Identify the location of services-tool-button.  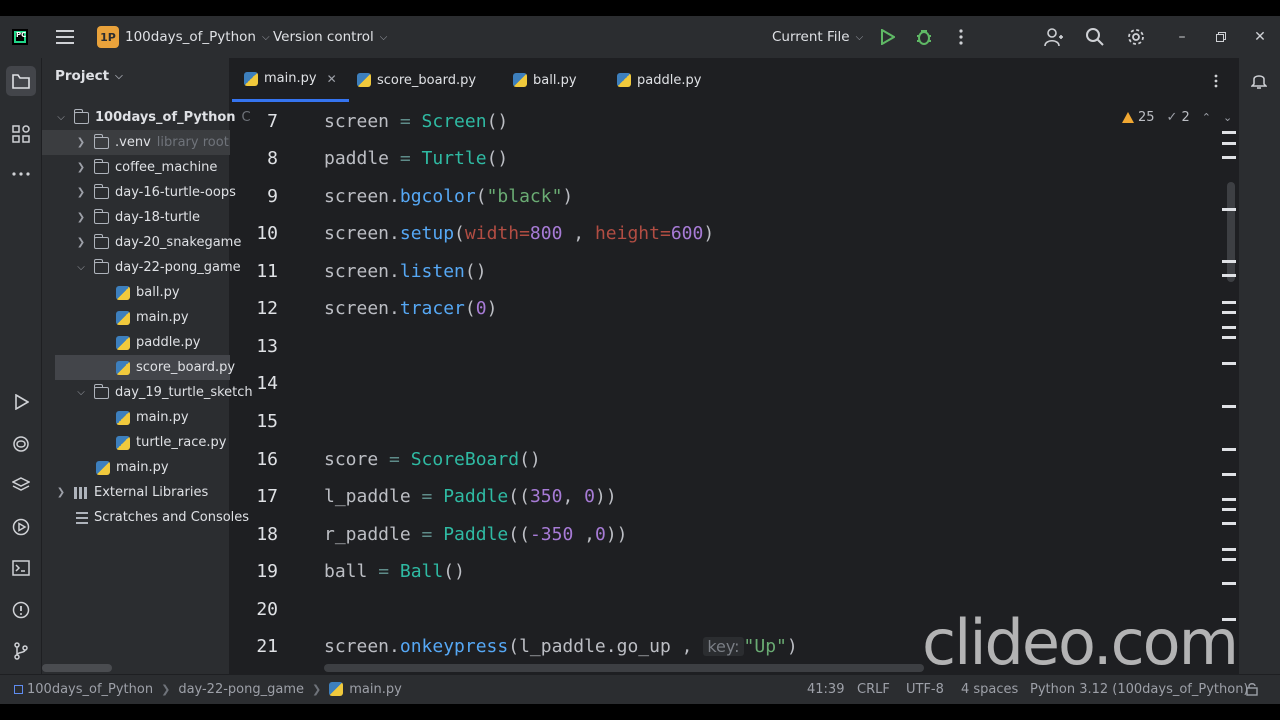
(21, 527).